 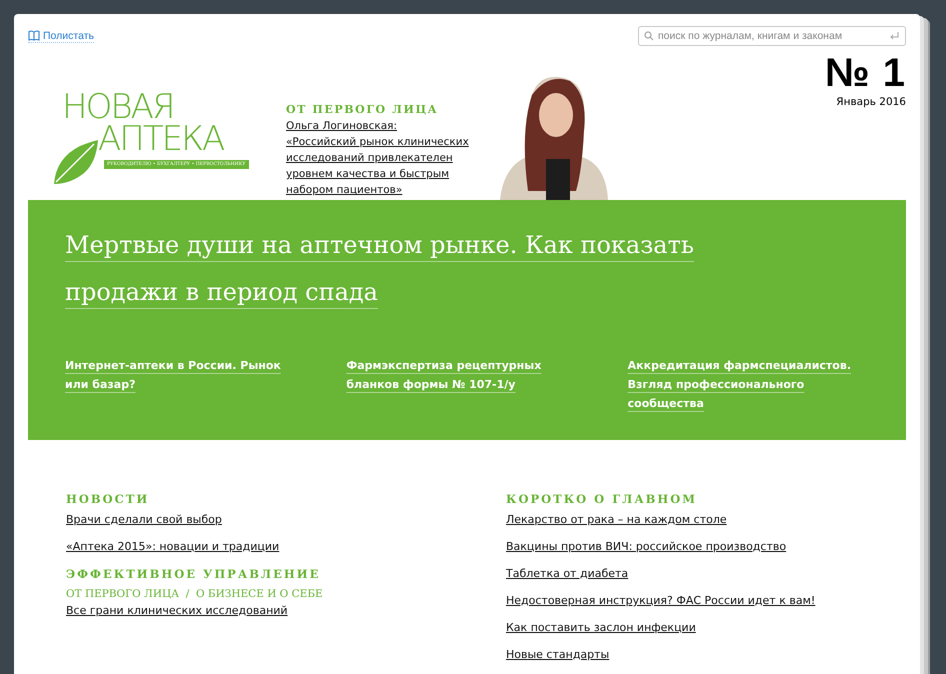 I want to click on article-link: Как поставить заслон инфекции, so click(x=601, y=627).